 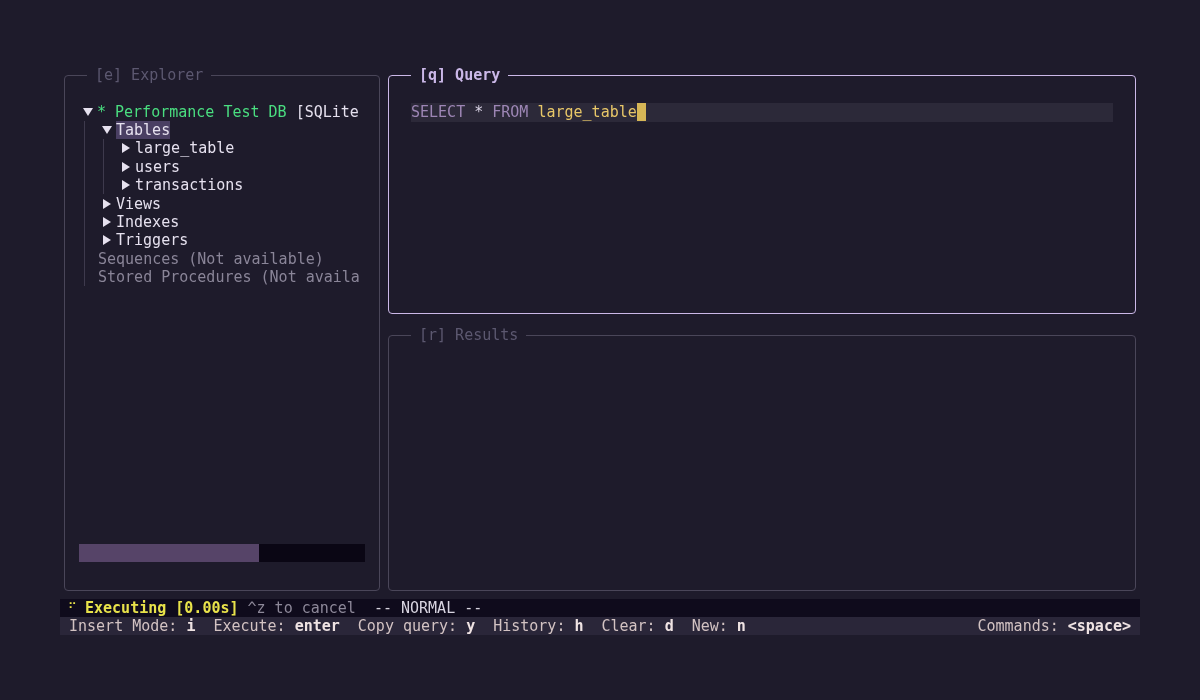 I want to click on panel-title: [q] Query, so click(x=460, y=75).